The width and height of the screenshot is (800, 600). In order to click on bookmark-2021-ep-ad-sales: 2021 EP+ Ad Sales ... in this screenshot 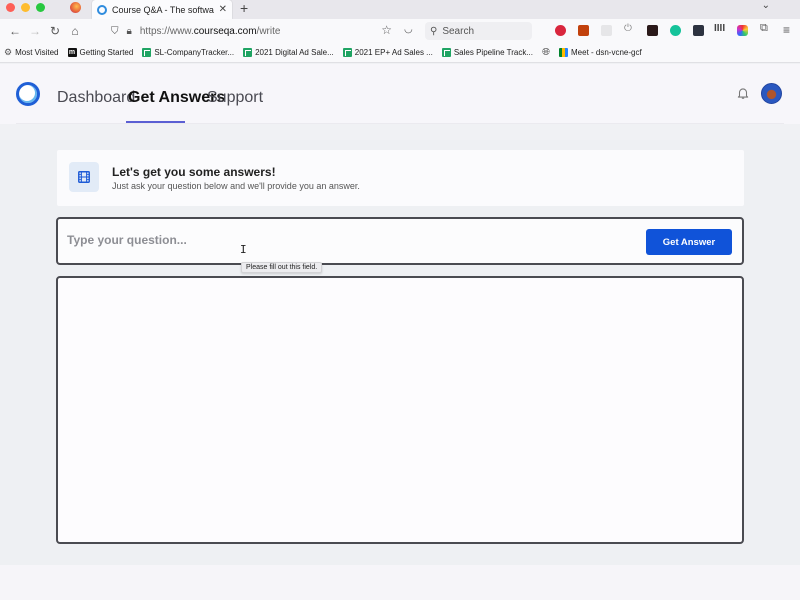, I will do `click(387, 52)`.